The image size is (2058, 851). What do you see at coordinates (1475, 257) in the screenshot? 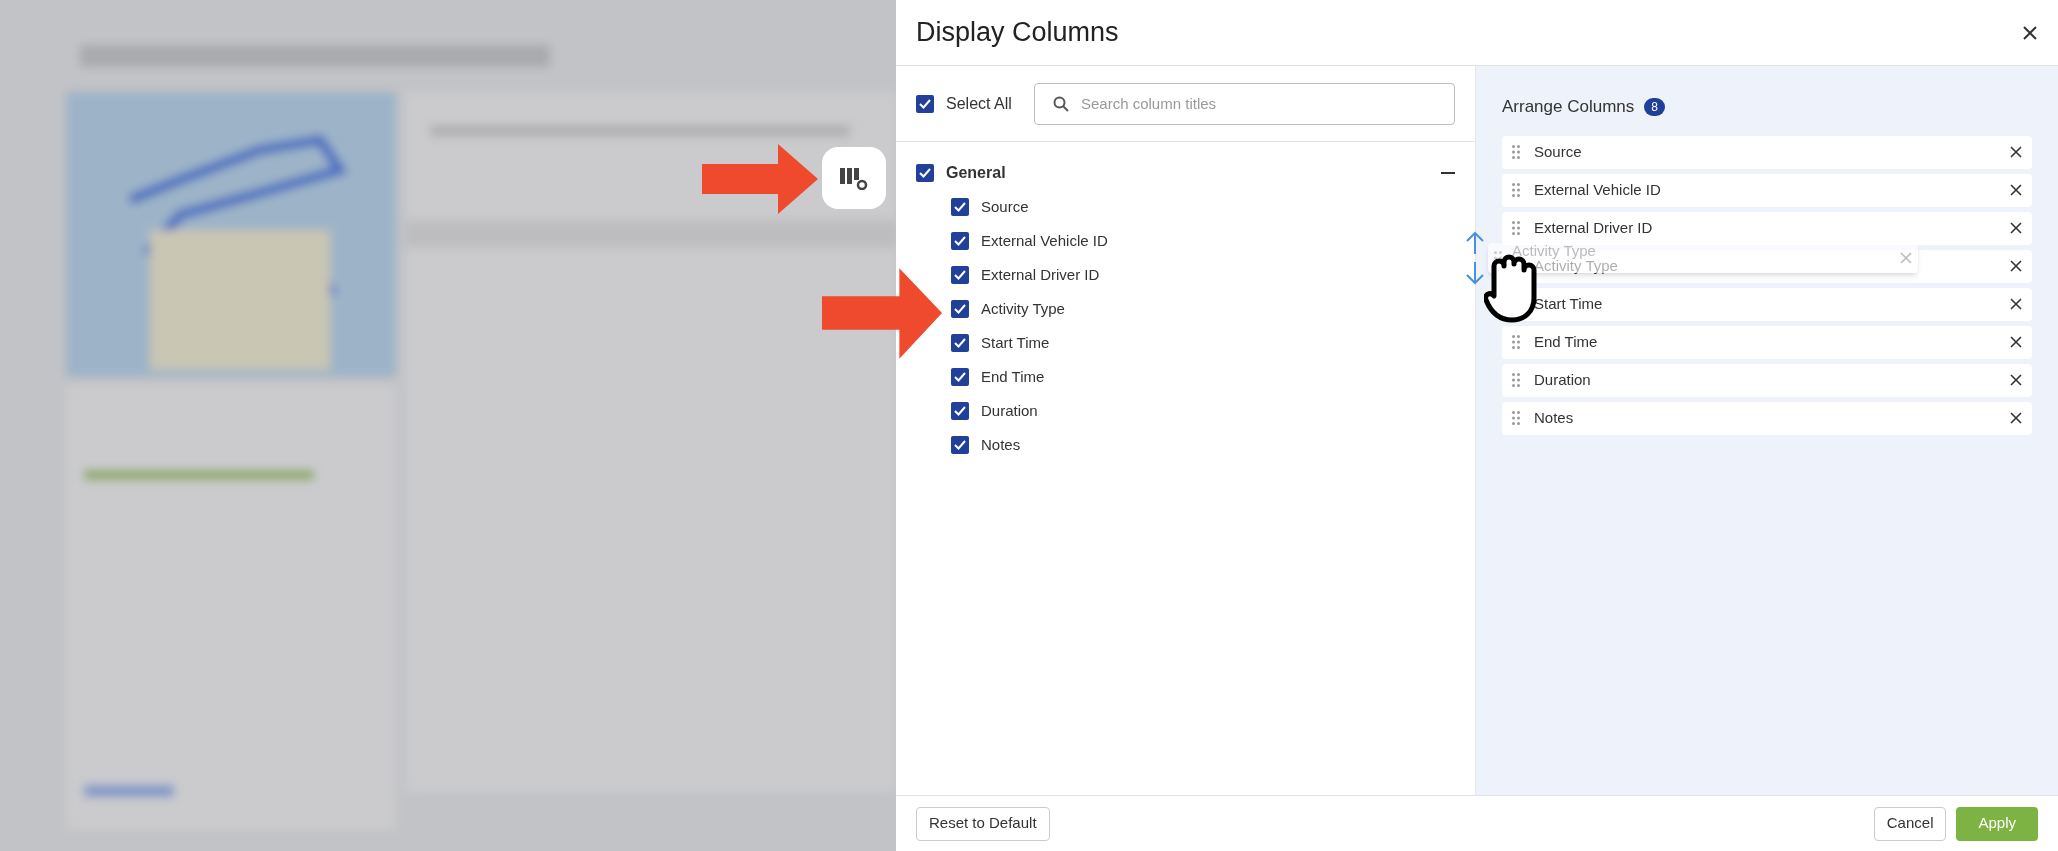
I see `up-down-arrows-icon` at bounding box center [1475, 257].